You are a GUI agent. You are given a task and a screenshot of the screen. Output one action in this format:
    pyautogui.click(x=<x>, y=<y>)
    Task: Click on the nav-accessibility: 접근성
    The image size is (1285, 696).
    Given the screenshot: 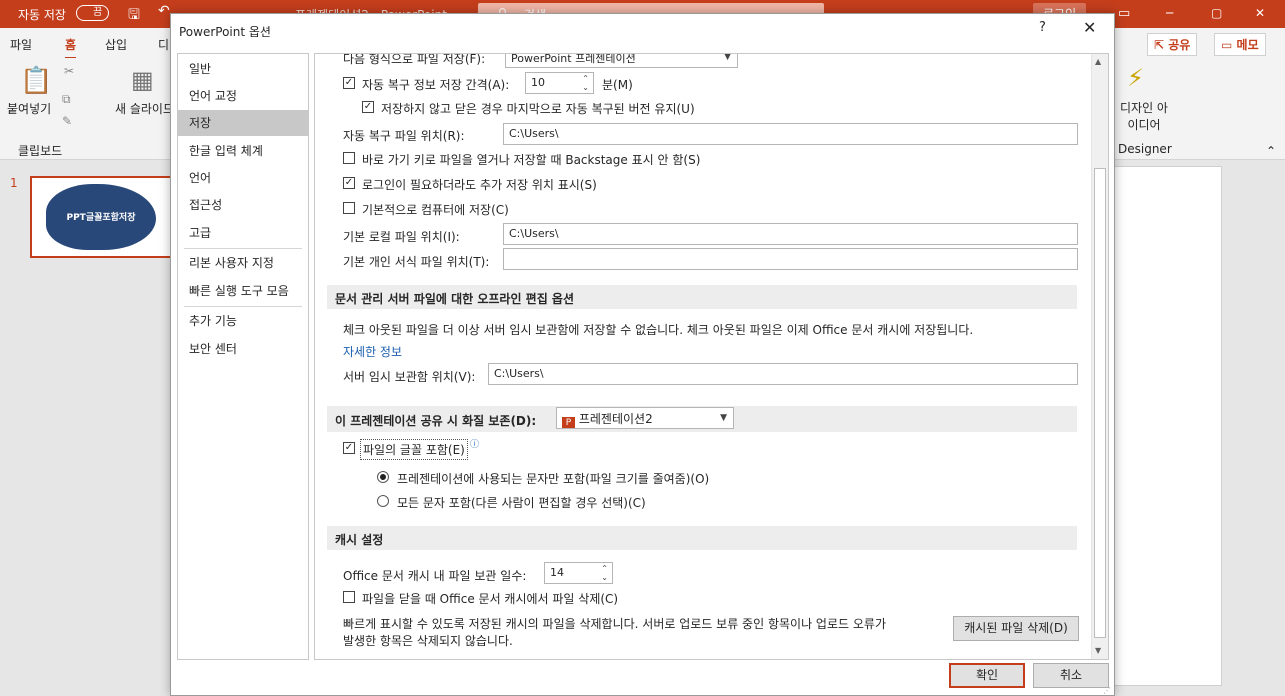 What is the action you would take?
    pyautogui.click(x=243, y=205)
    